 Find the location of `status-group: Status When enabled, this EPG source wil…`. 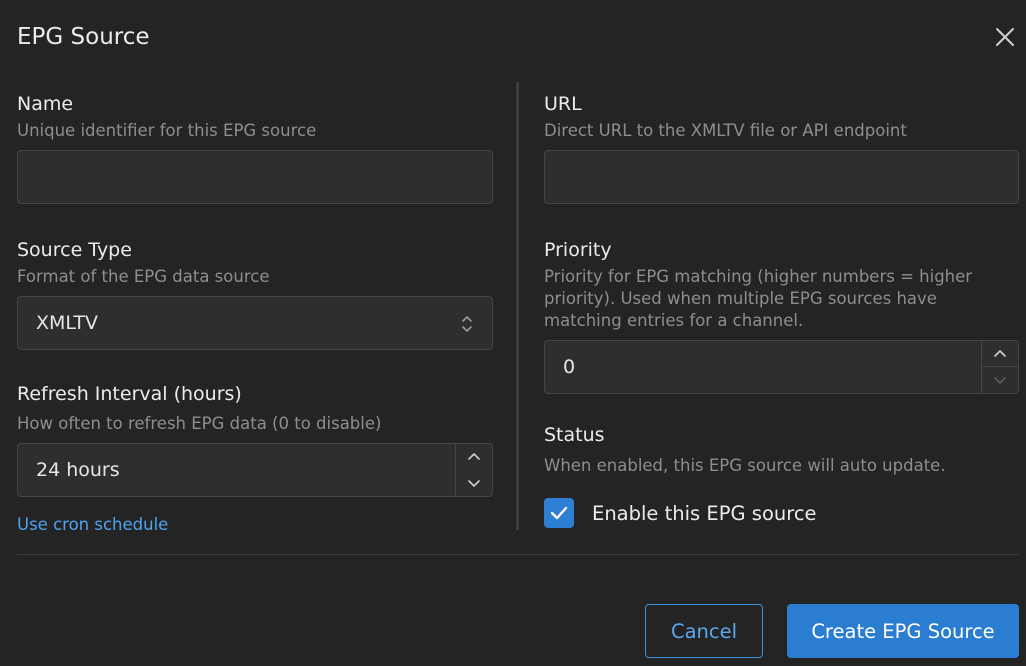

status-group: Status When enabled, this EPG source wil… is located at coordinates (781, 473).